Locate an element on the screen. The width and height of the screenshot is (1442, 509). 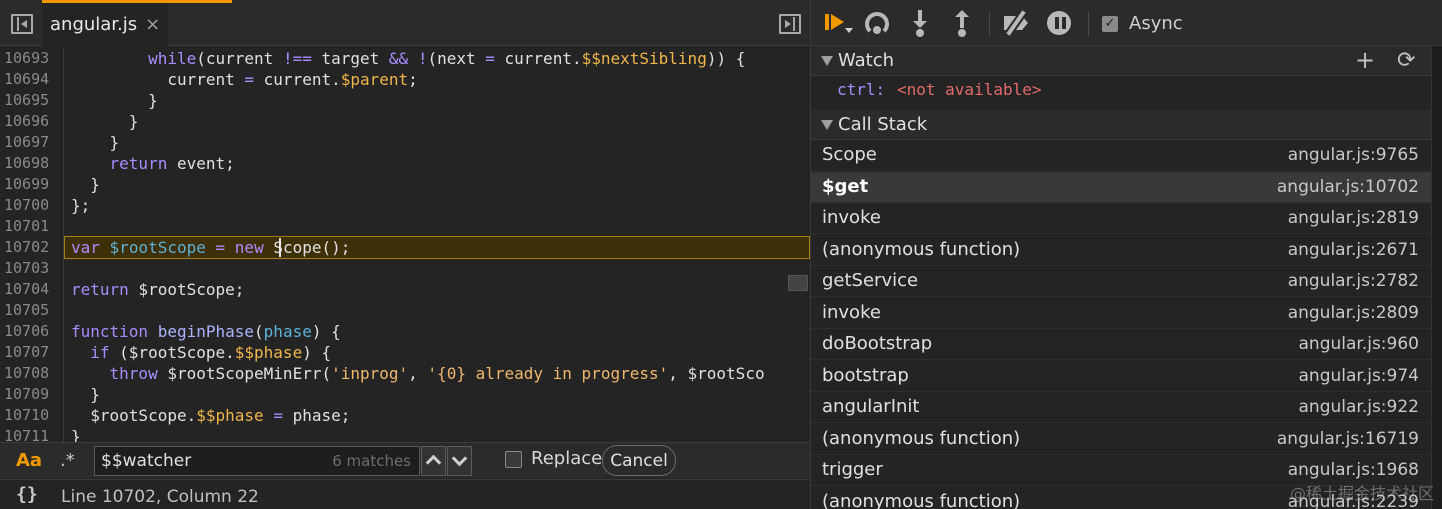
call-frame-location: angular.js:2671 is located at coordinates (1353, 250).